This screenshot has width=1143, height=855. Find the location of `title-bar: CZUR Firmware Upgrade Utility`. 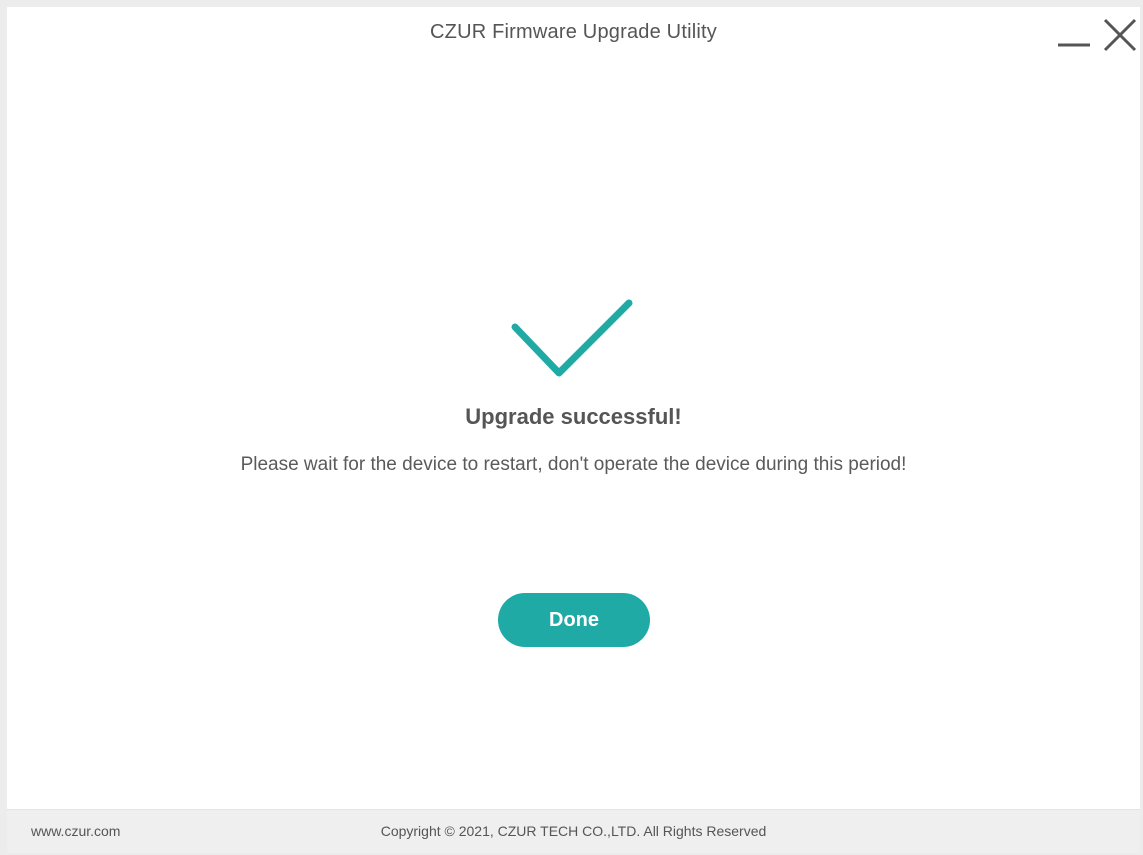

title-bar: CZUR Firmware Upgrade Utility is located at coordinates (573, 33).